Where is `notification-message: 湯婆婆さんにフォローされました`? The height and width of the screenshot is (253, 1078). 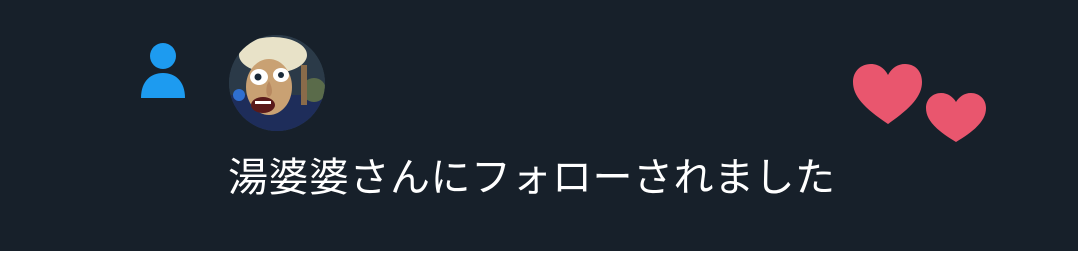 notification-message: 湯婆婆さんにフォローされました is located at coordinates (532, 178).